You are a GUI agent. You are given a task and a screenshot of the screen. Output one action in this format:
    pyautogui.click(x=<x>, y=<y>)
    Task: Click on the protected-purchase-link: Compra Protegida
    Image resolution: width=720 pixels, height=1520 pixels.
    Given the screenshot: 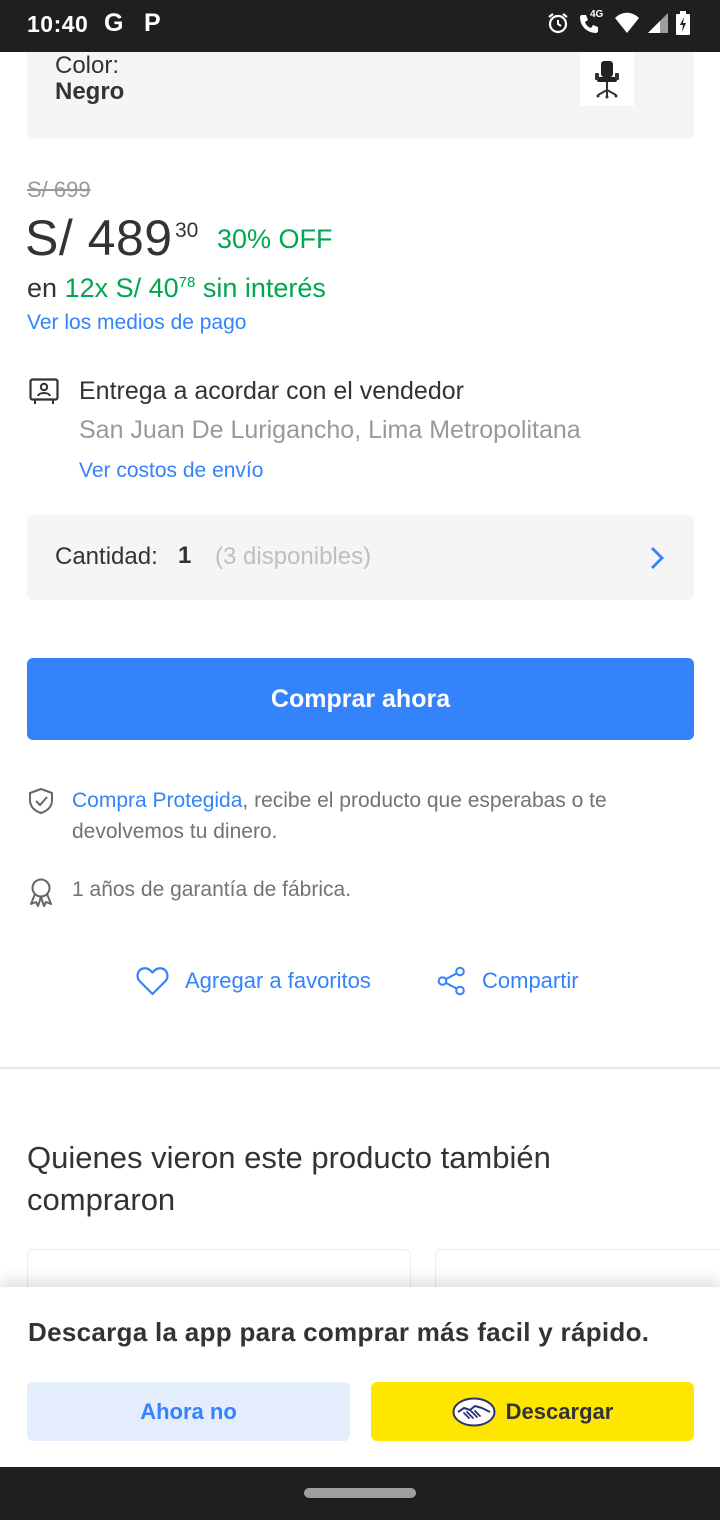 What is the action you would take?
    pyautogui.click(x=157, y=800)
    